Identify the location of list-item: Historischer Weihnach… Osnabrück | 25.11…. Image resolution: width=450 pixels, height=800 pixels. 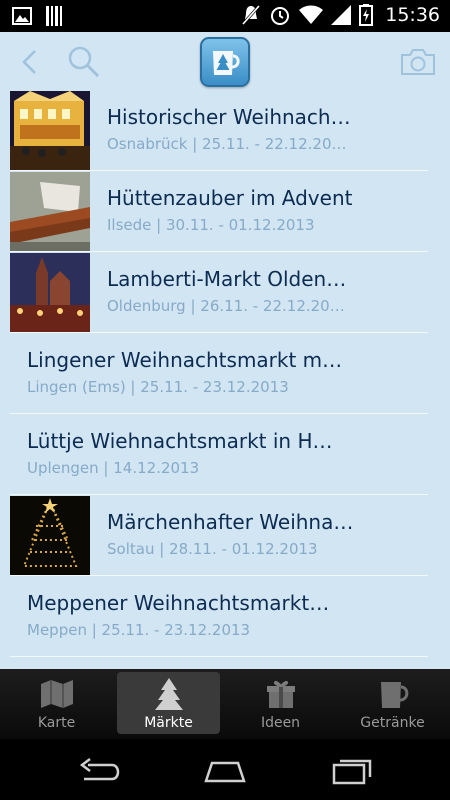
(219, 130).